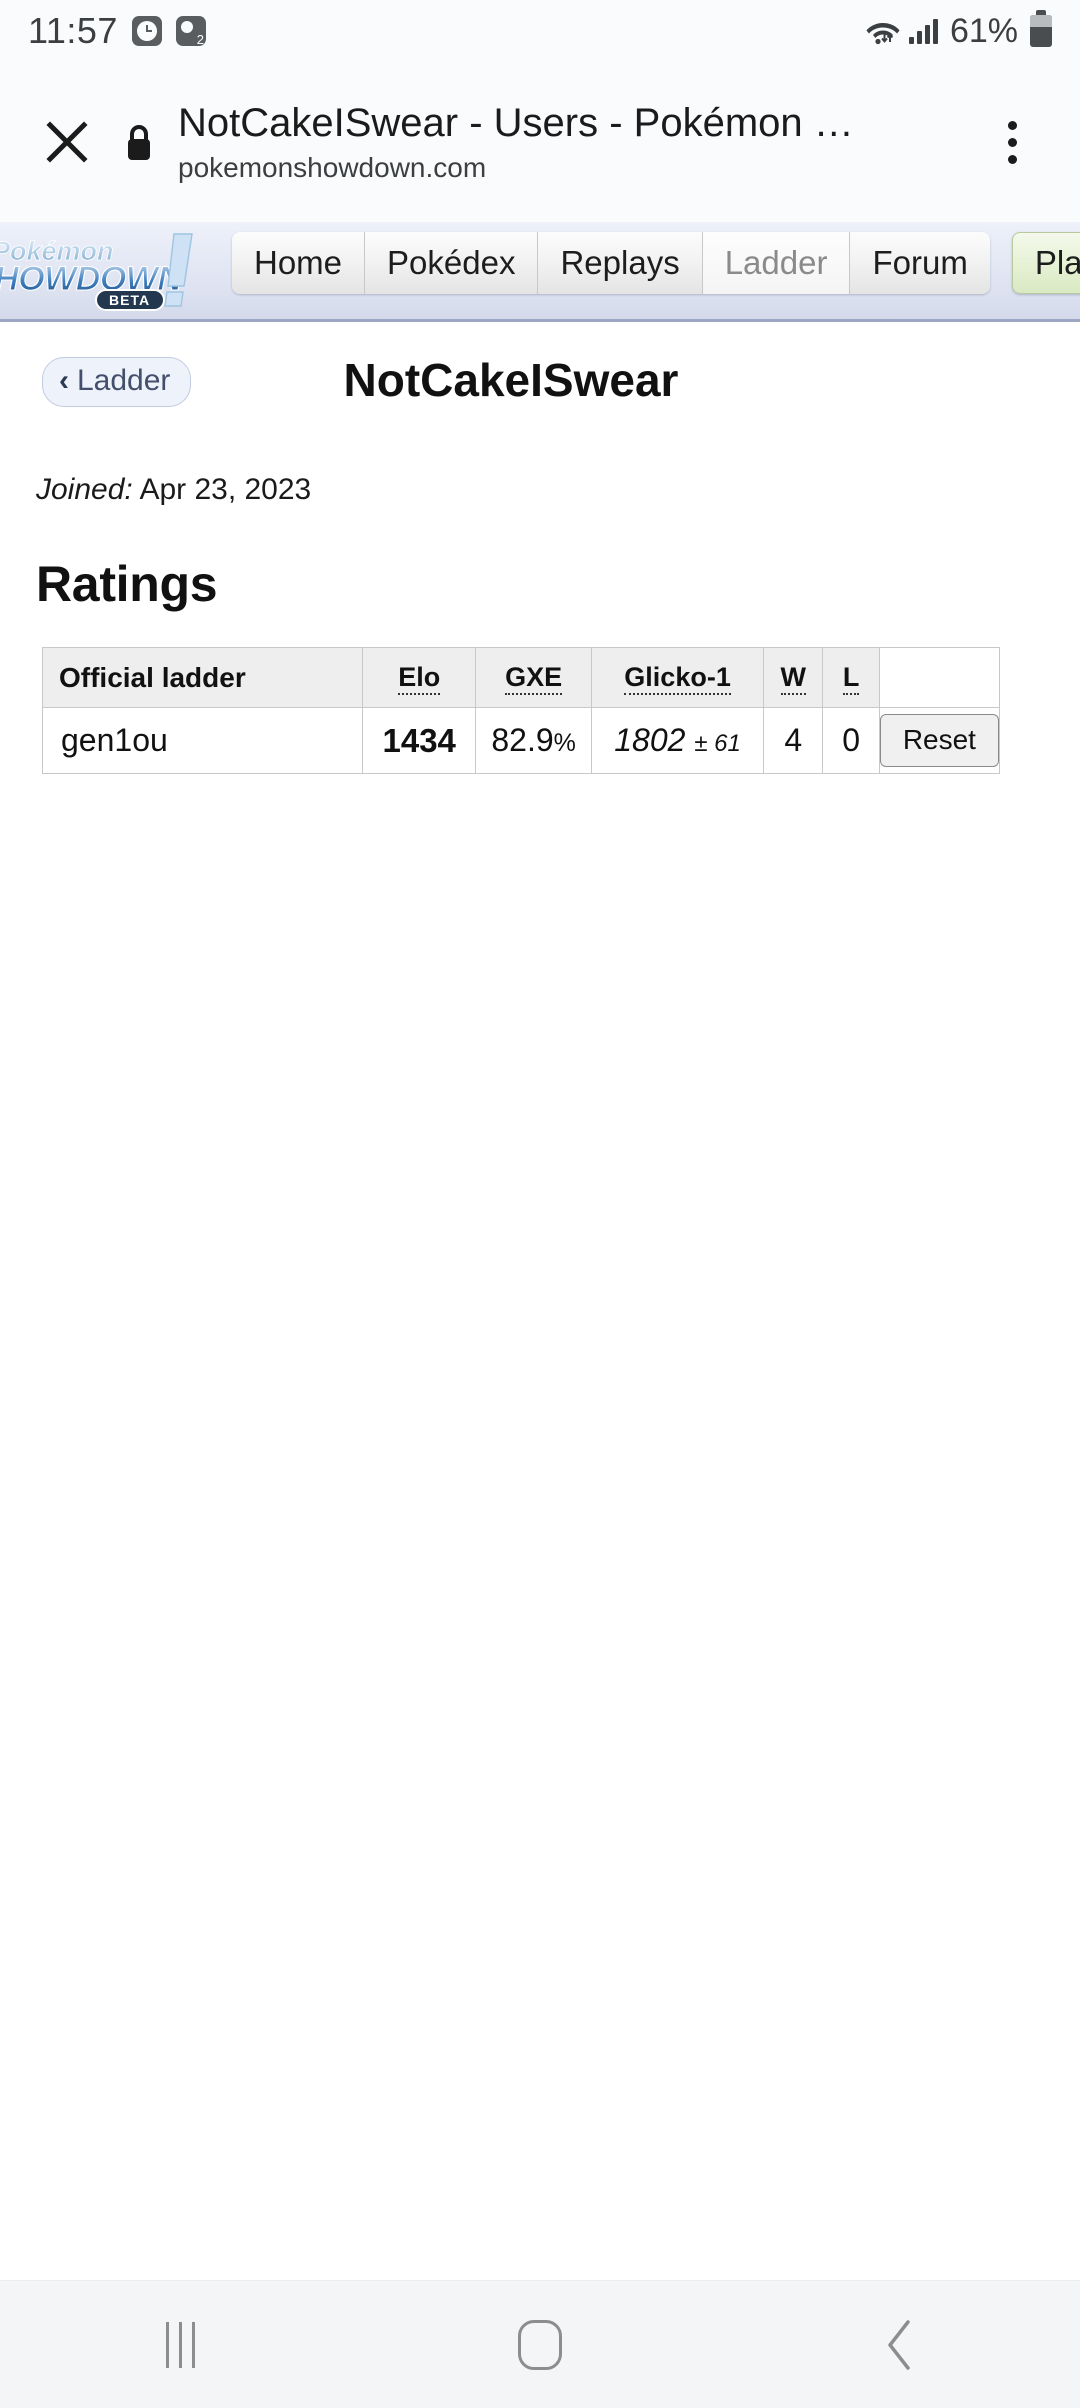  I want to click on nav-primary-group: Home Pokédex Replays Ladder Forum, so click(611, 263).